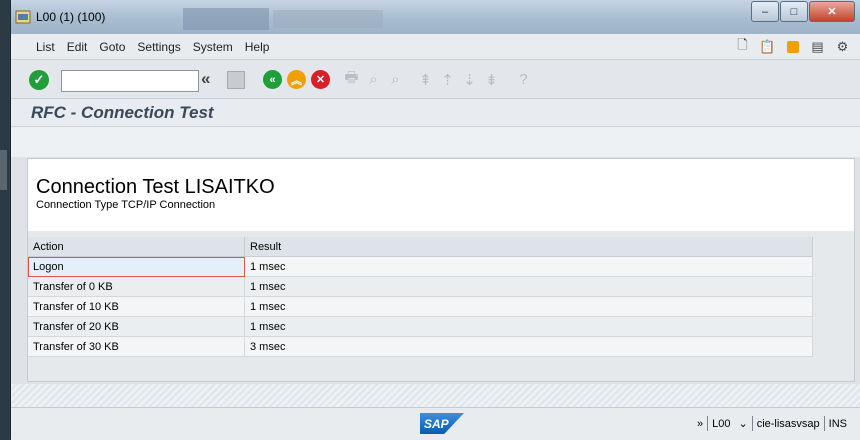  I want to click on menu-system: System, so click(213, 47).